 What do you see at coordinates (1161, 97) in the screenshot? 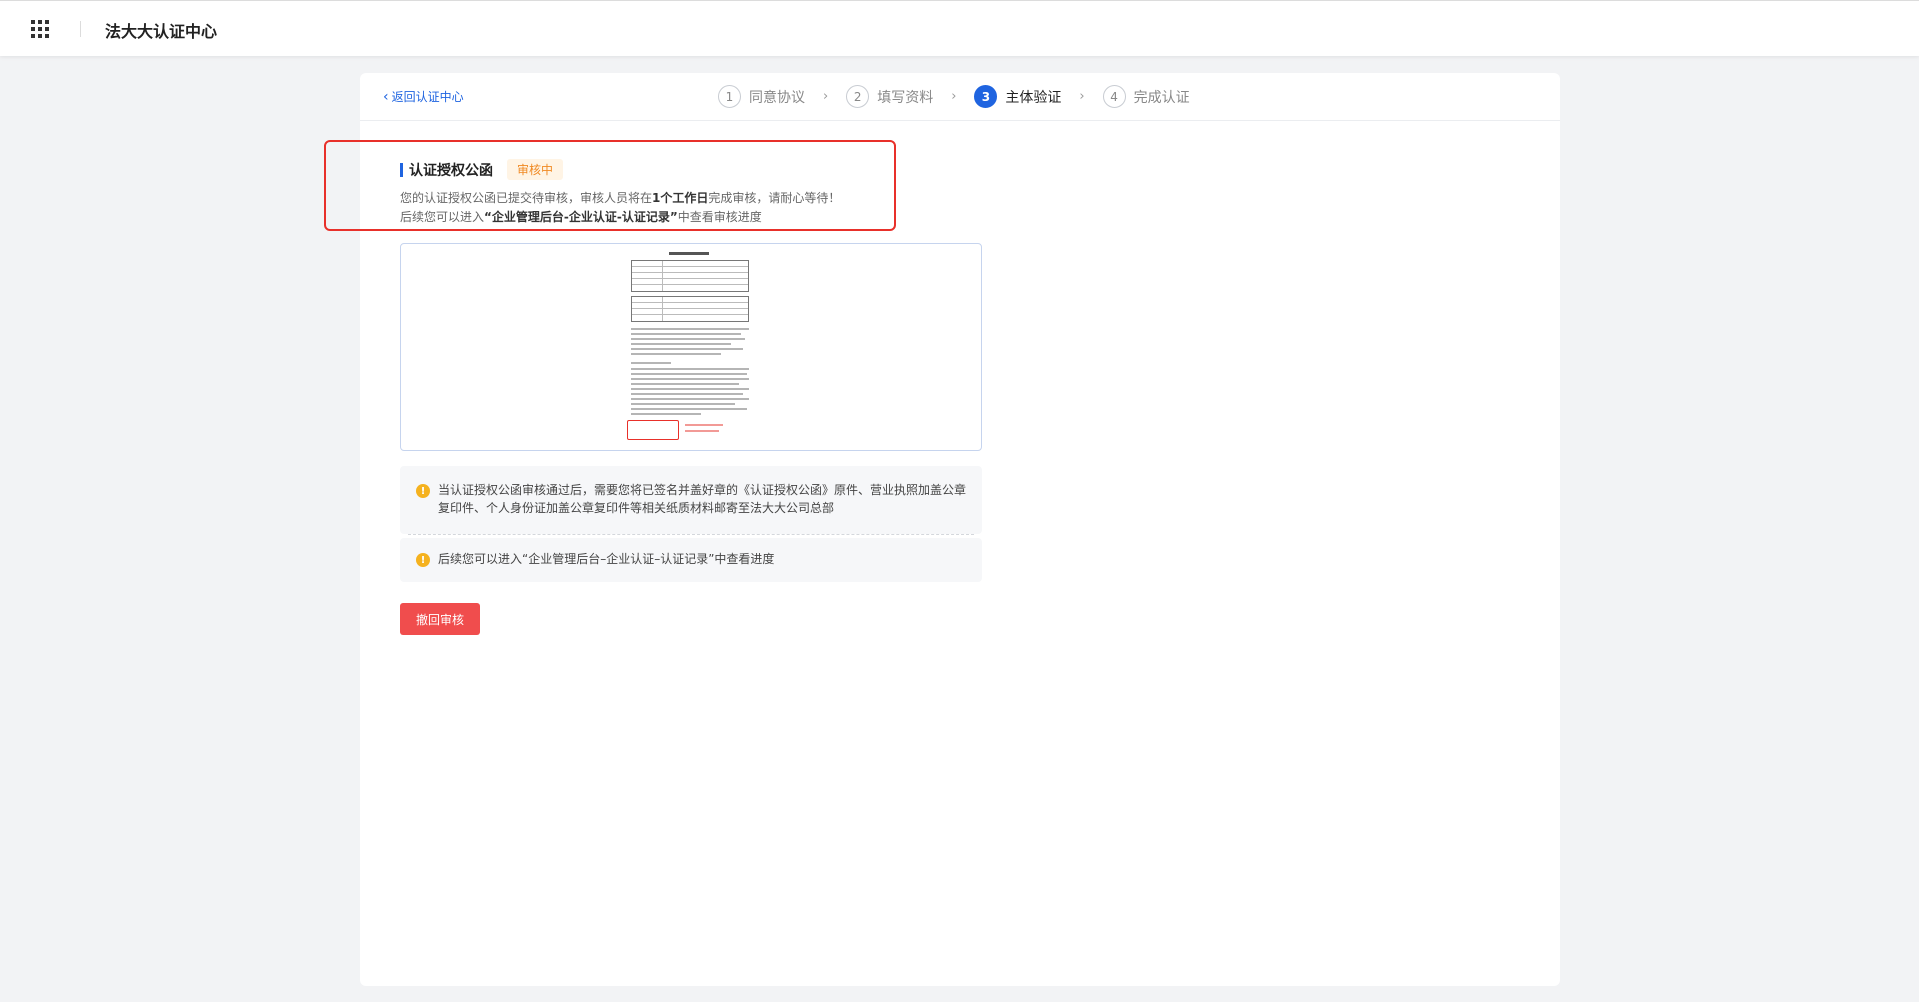
I see `step-label: 完成认证` at bounding box center [1161, 97].